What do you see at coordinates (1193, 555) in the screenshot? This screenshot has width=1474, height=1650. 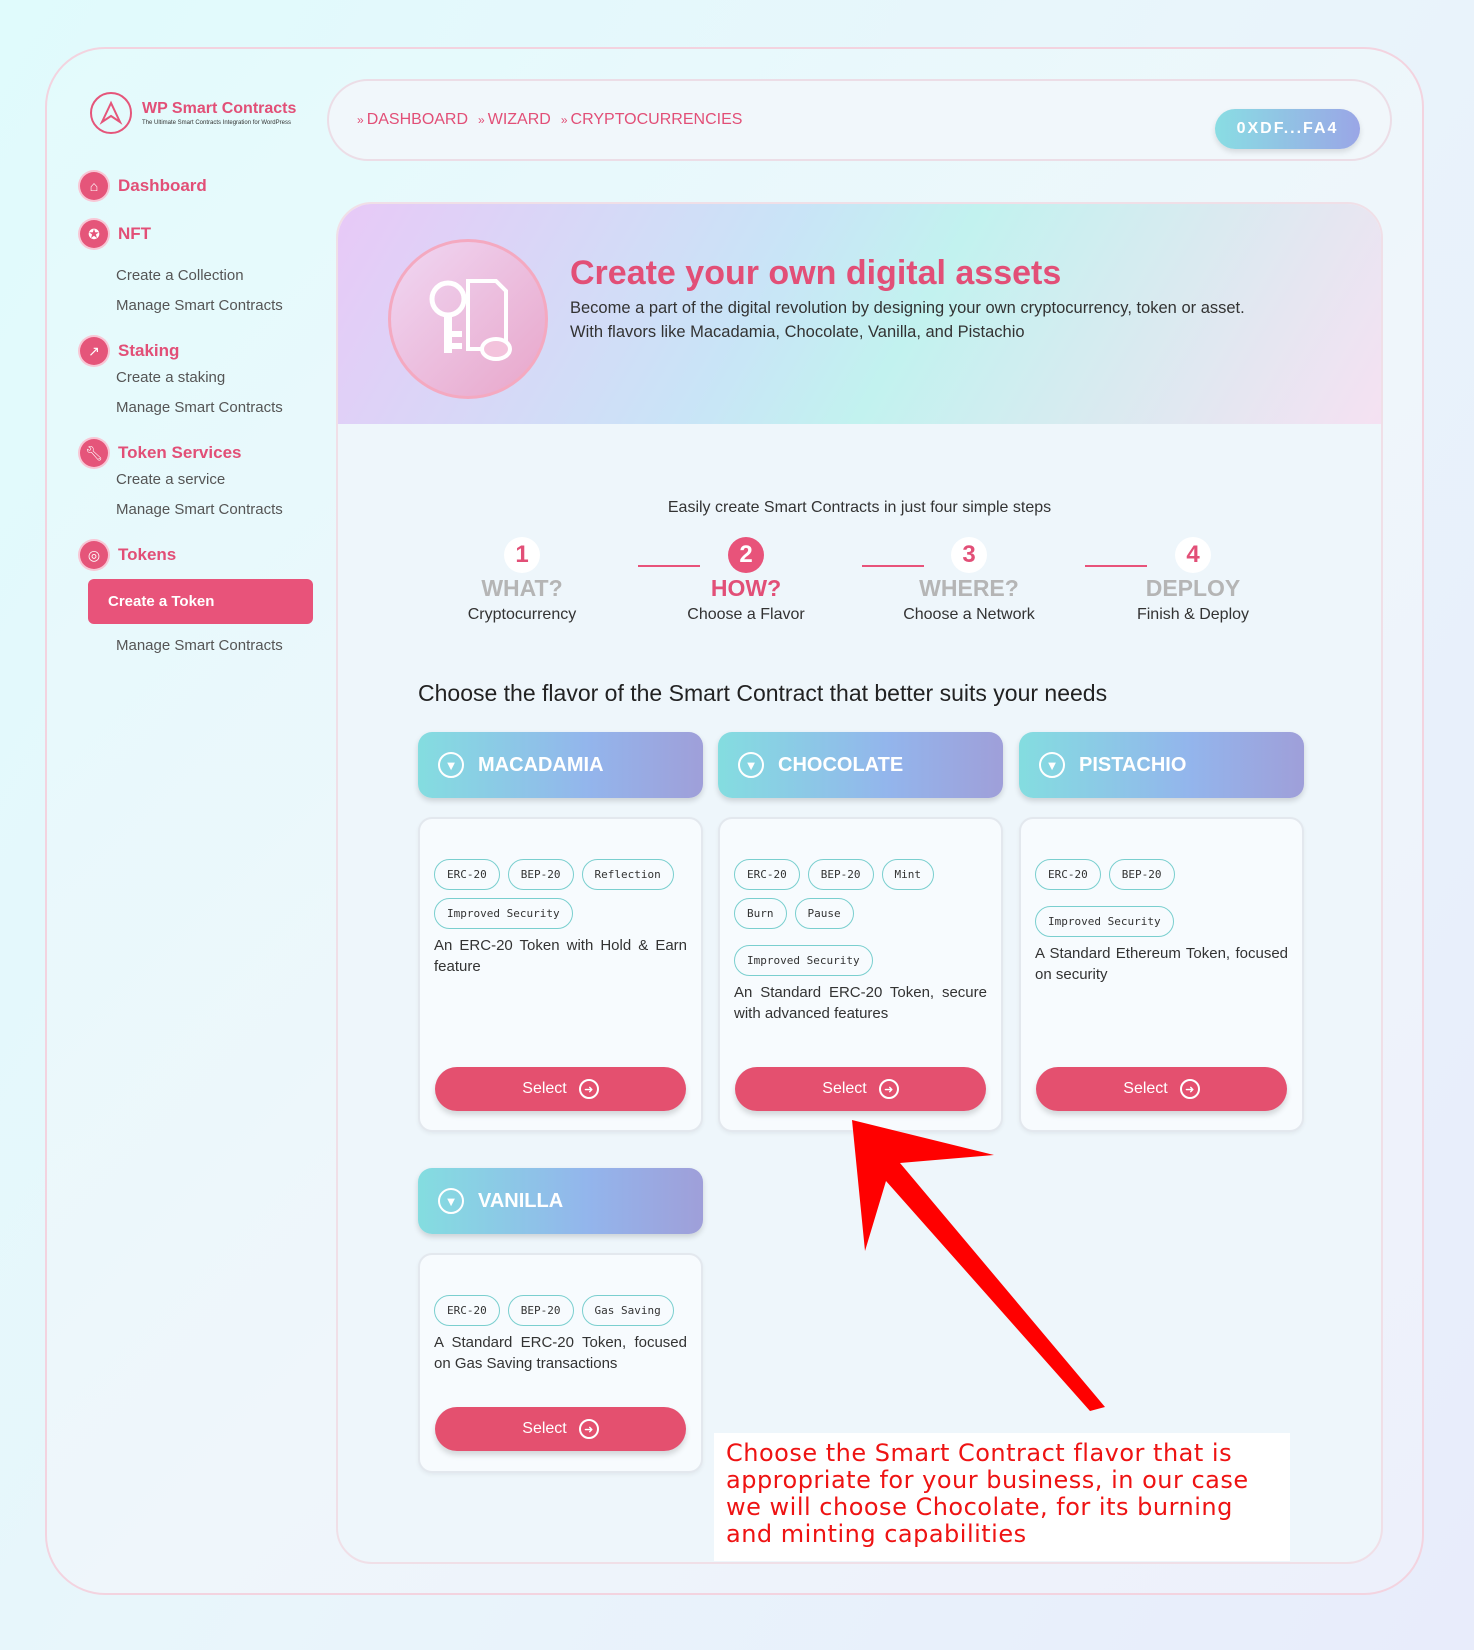 I see `step-number: 4` at bounding box center [1193, 555].